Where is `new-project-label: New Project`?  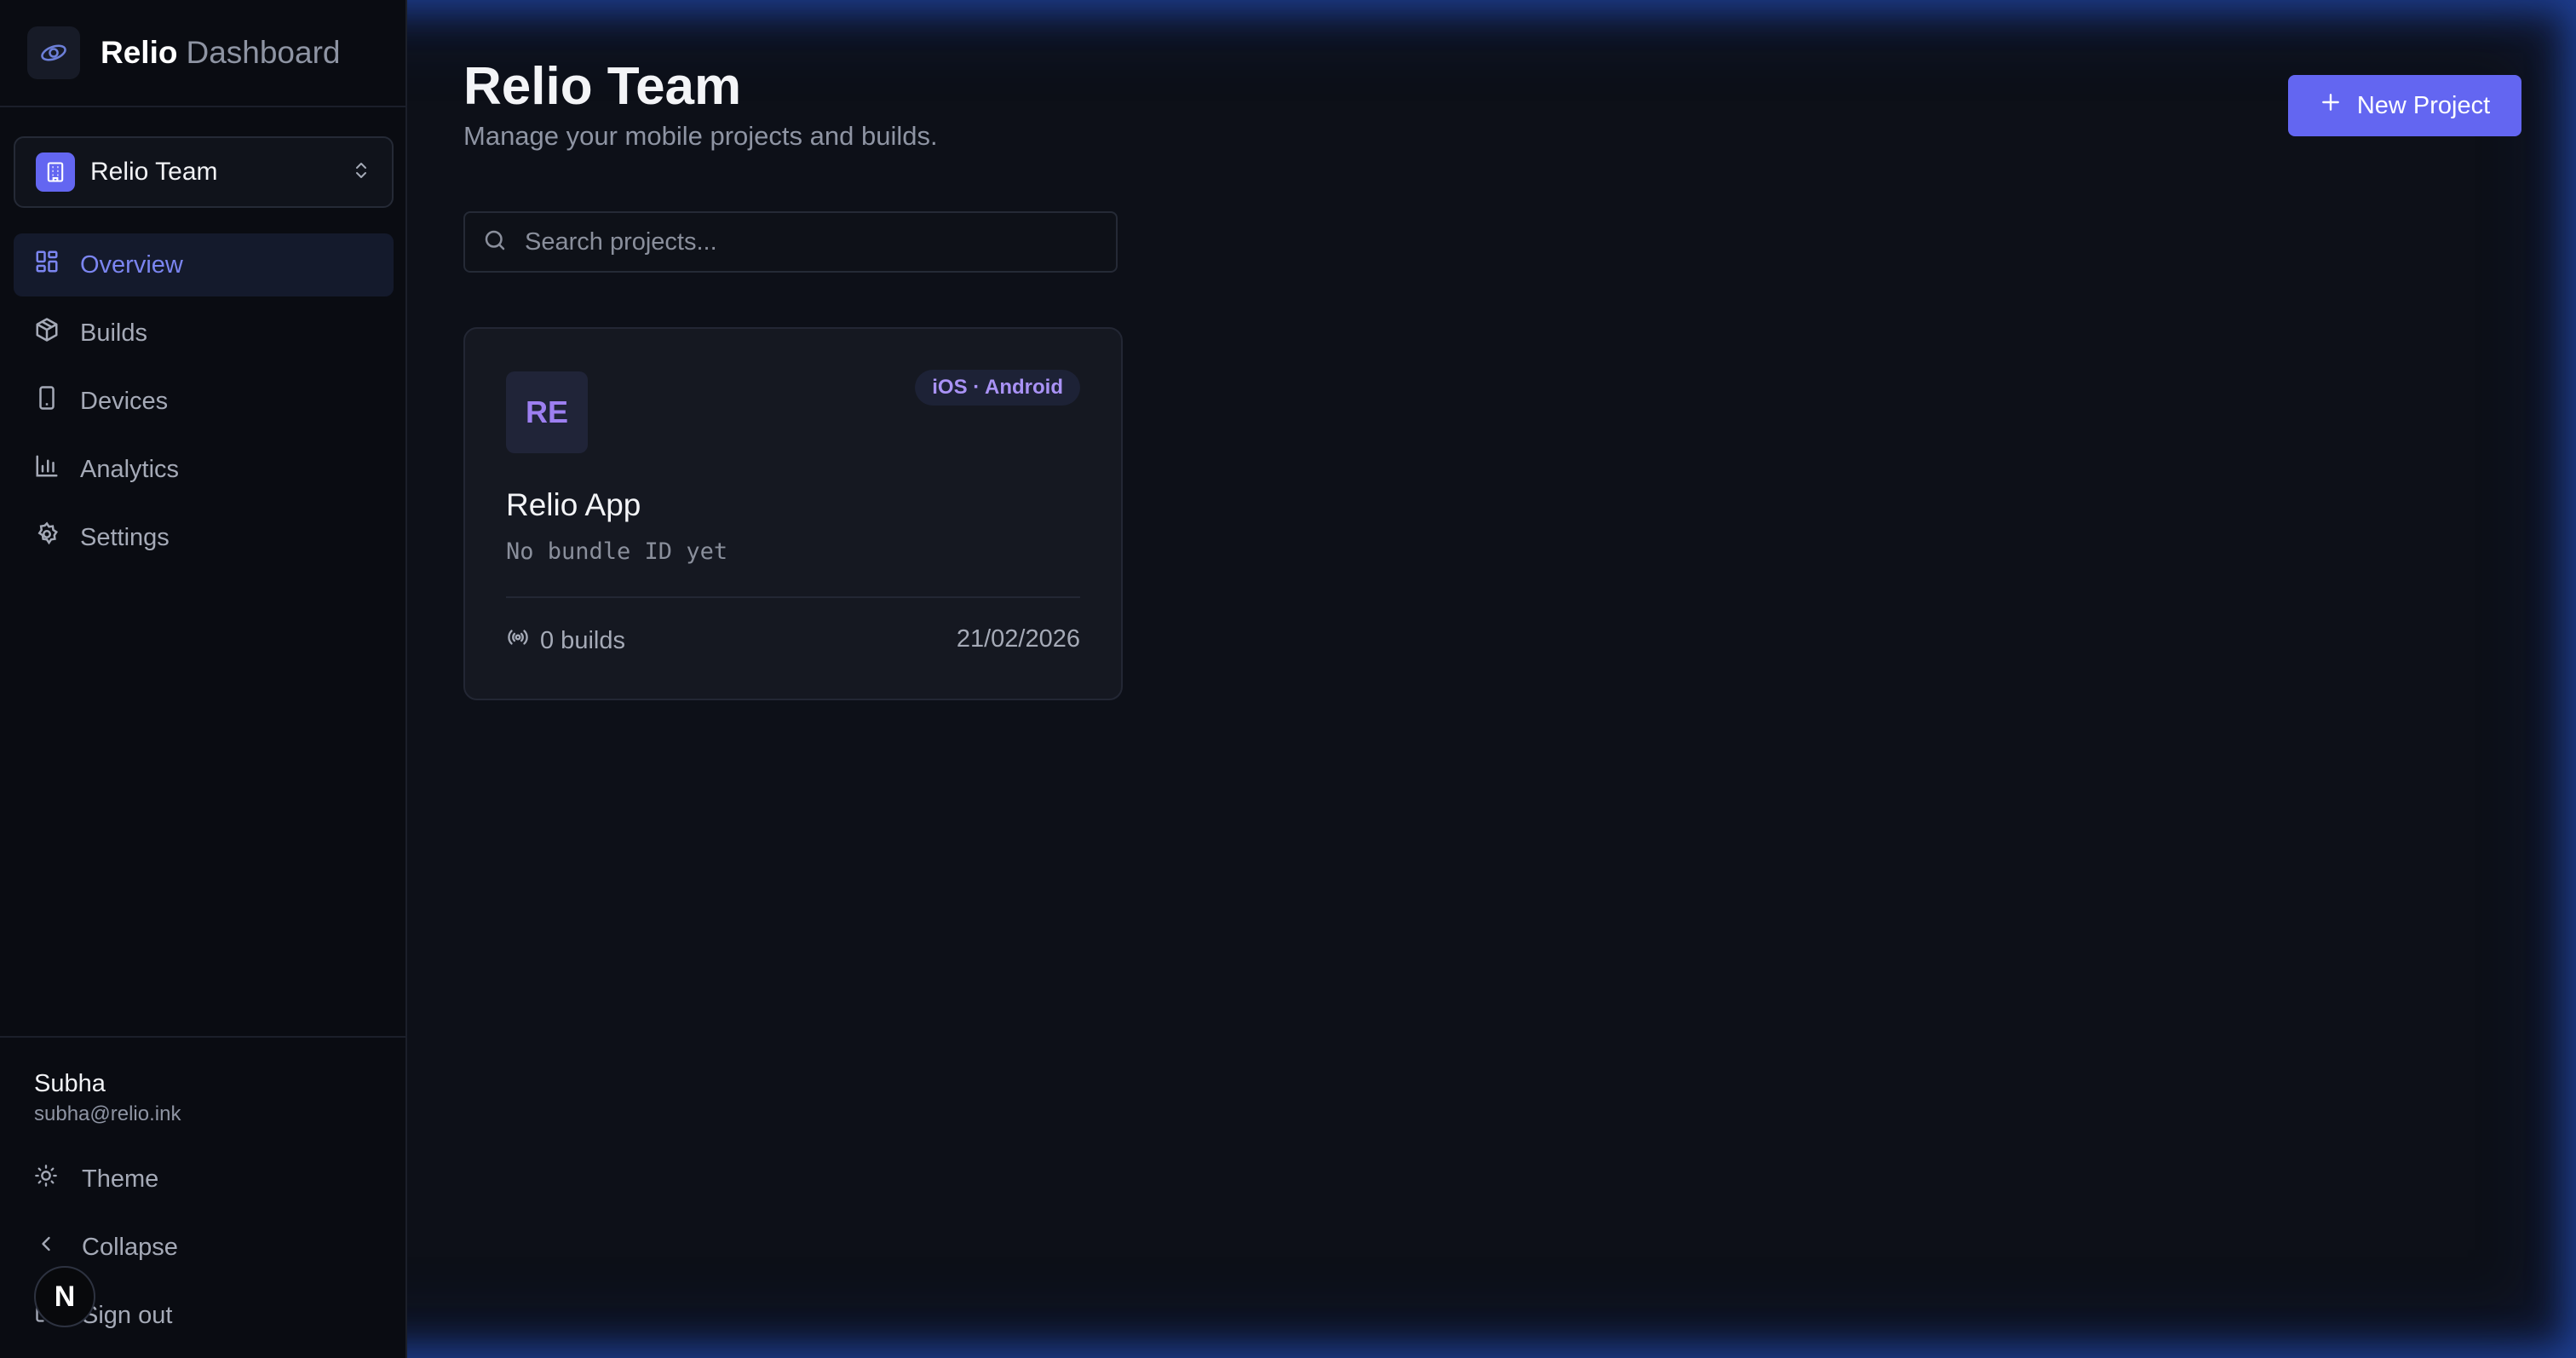
new-project-label: New Project is located at coordinates (2424, 105).